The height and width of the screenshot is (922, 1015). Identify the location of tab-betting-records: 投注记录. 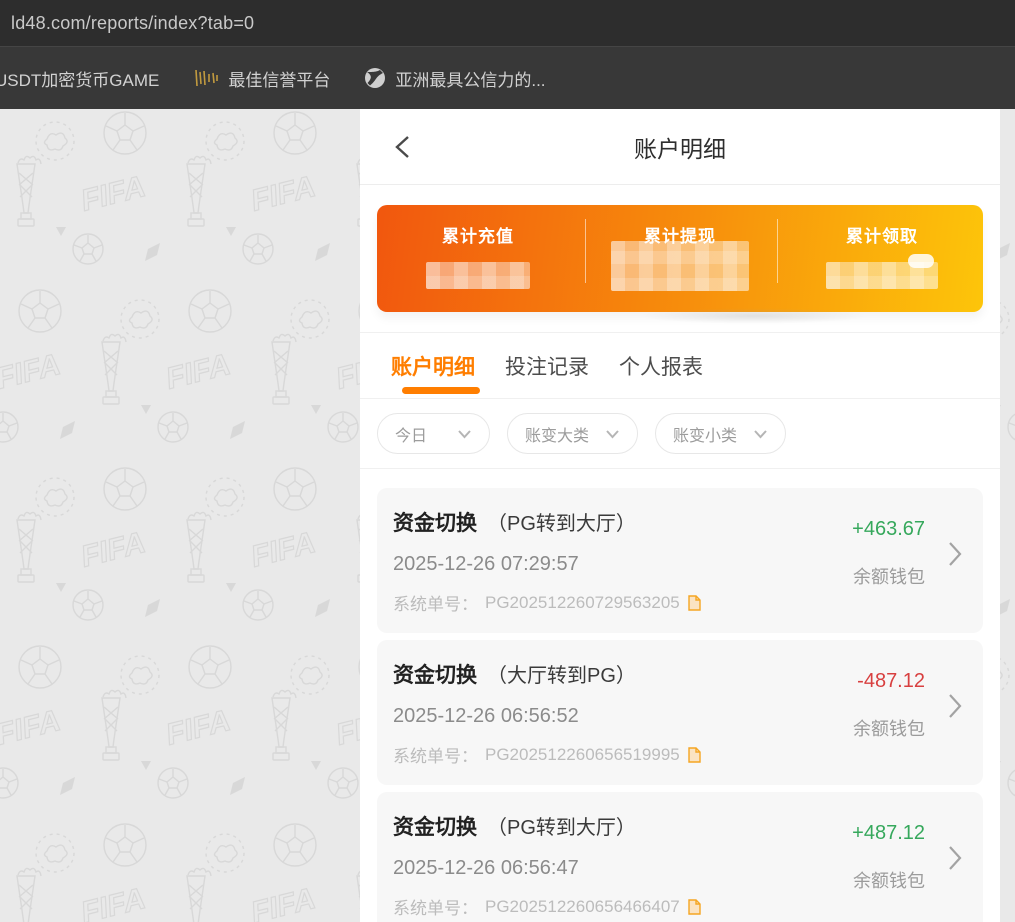
(547, 374).